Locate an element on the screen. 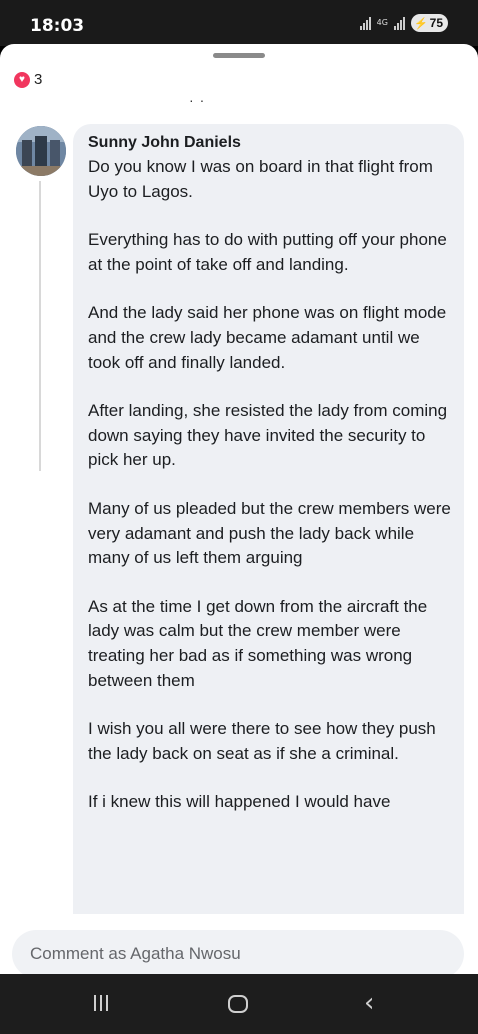 This screenshot has width=478, height=1034. status-bar: 18:03 4G ⚡ 75 is located at coordinates (239, 23).